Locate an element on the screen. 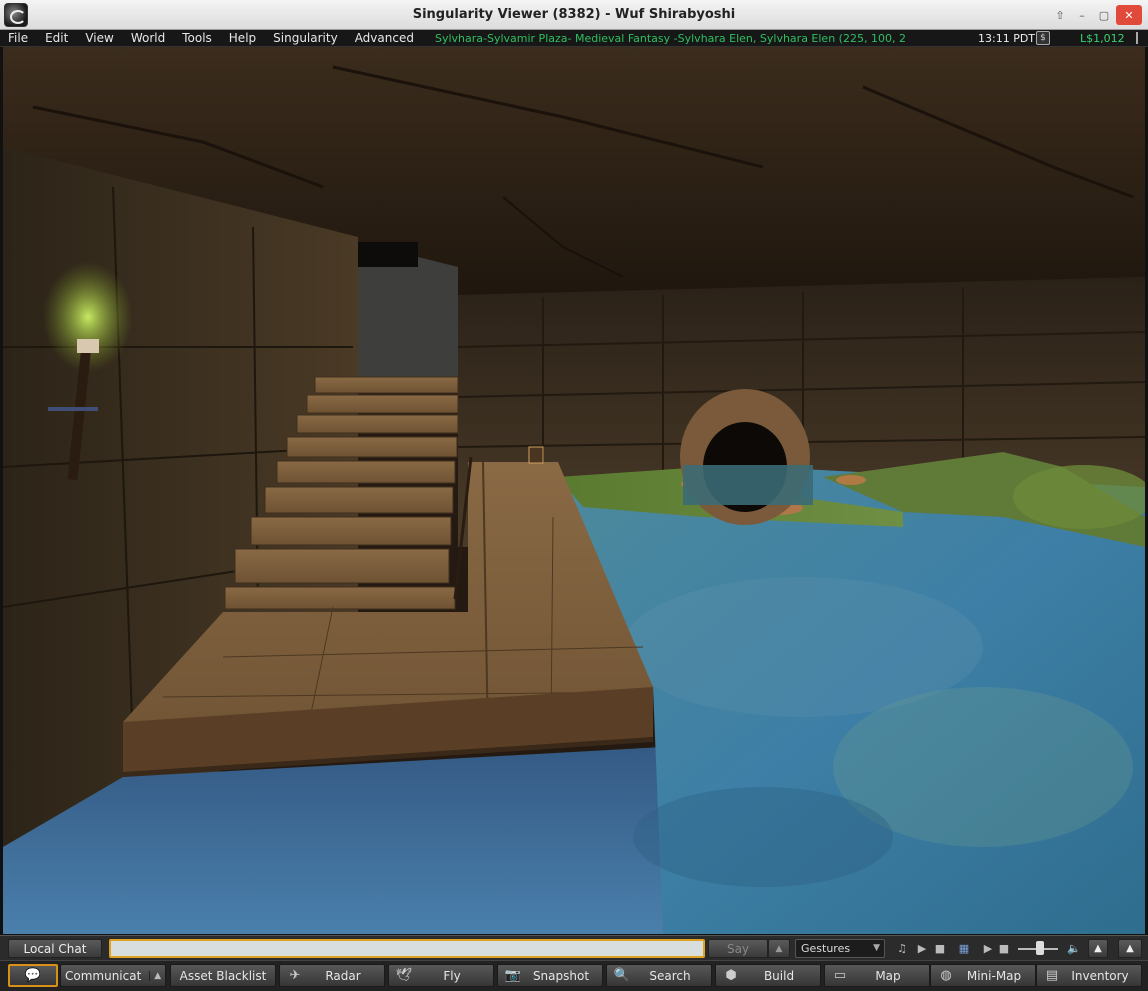  maximize-button: ▢ is located at coordinates (1104, 15).